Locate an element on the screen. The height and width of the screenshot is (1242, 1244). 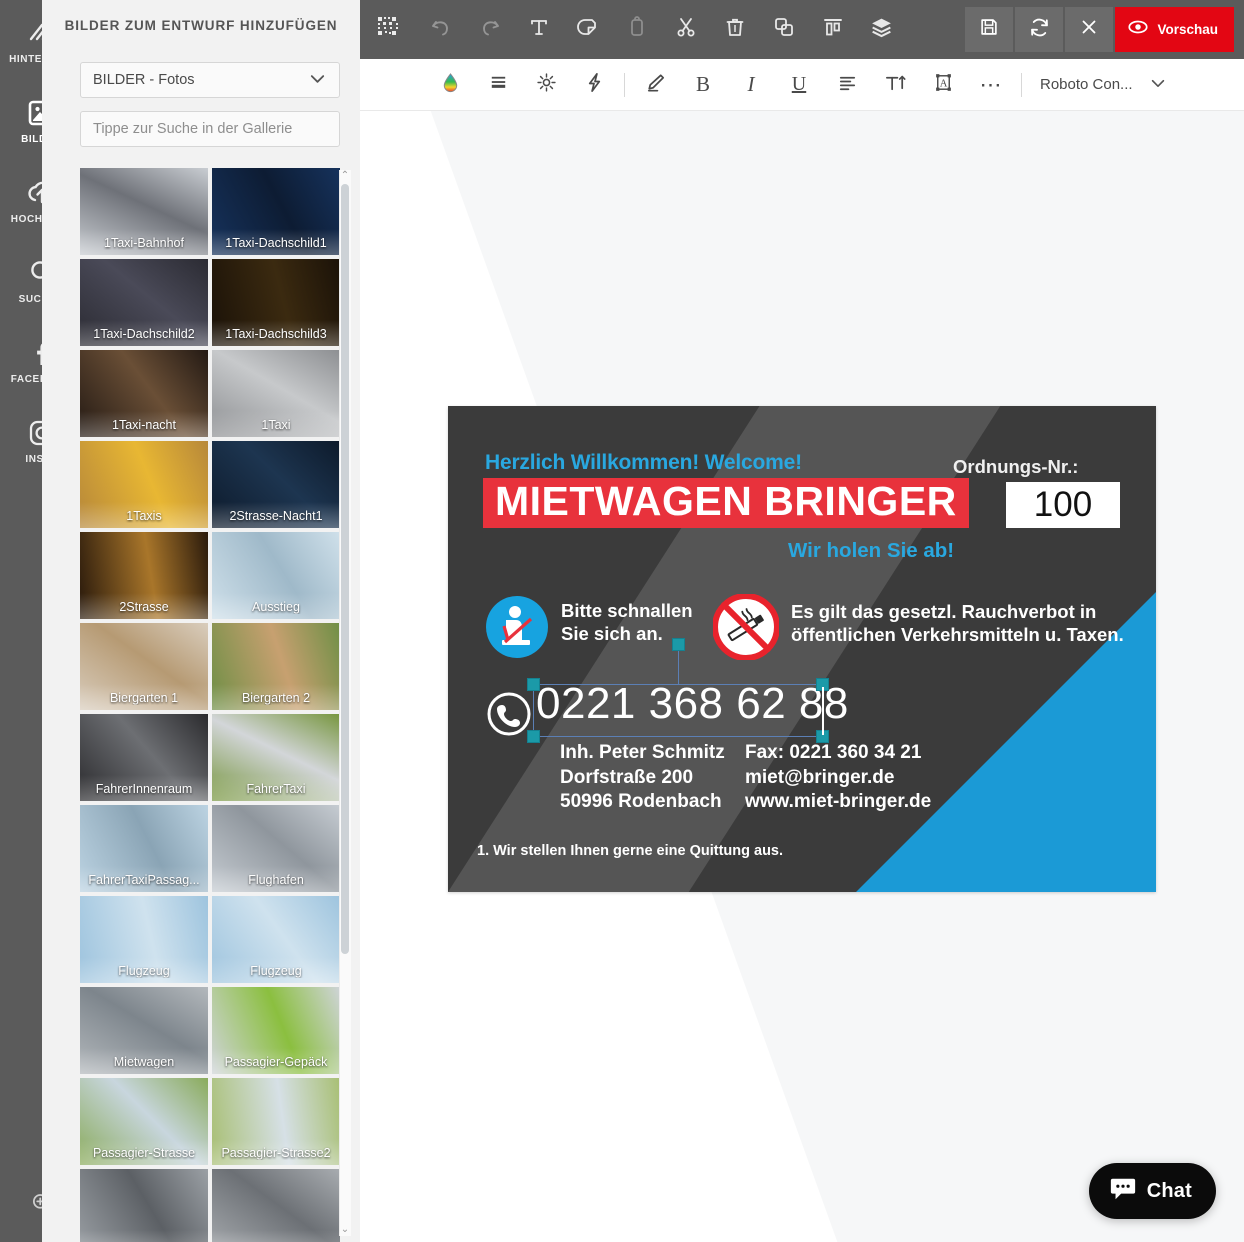
chat-button: Chat is located at coordinates (1152, 1191).